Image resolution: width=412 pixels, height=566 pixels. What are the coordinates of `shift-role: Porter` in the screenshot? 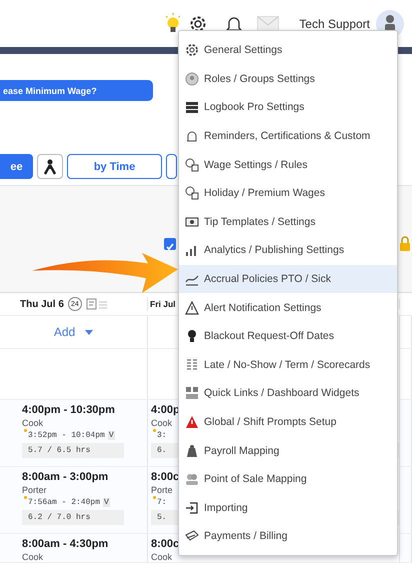 It's located at (35, 490).